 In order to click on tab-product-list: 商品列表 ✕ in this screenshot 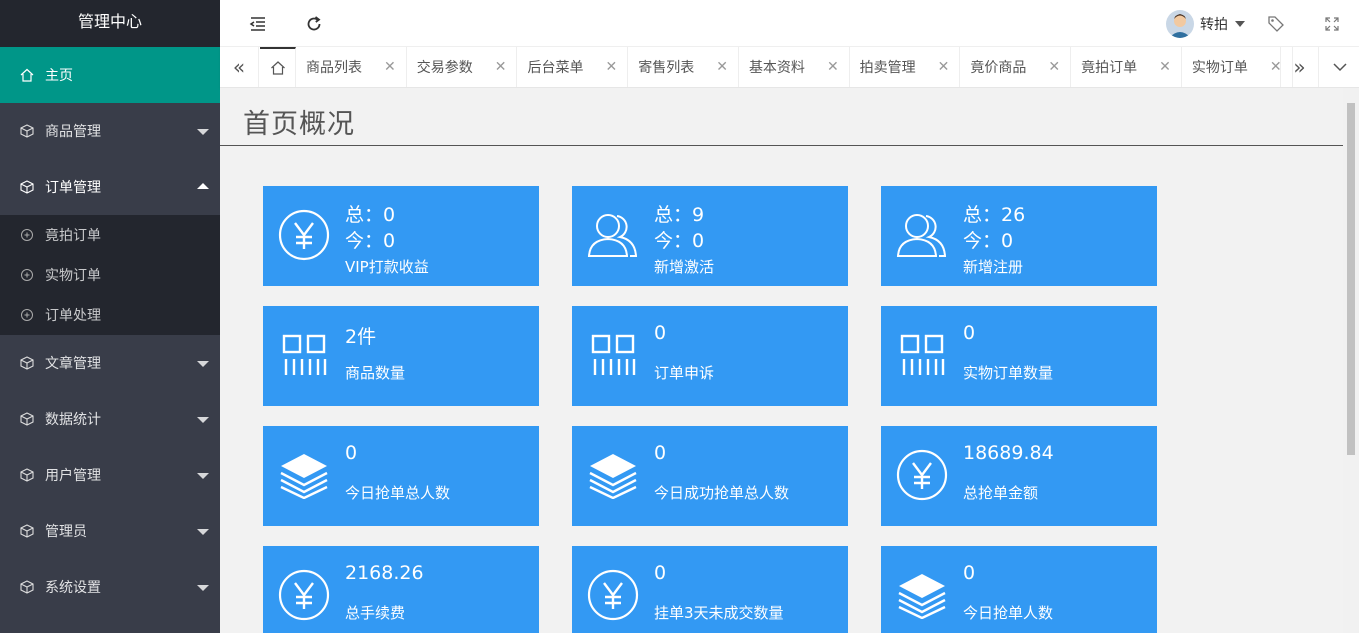, I will do `click(351, 67)`.